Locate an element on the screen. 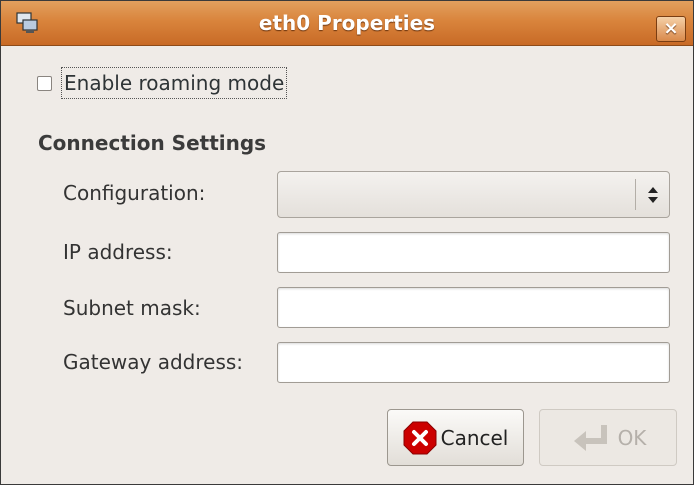 This screenshot has height=485, width=694. gateway-address-field is located at coordinates (473, 362).